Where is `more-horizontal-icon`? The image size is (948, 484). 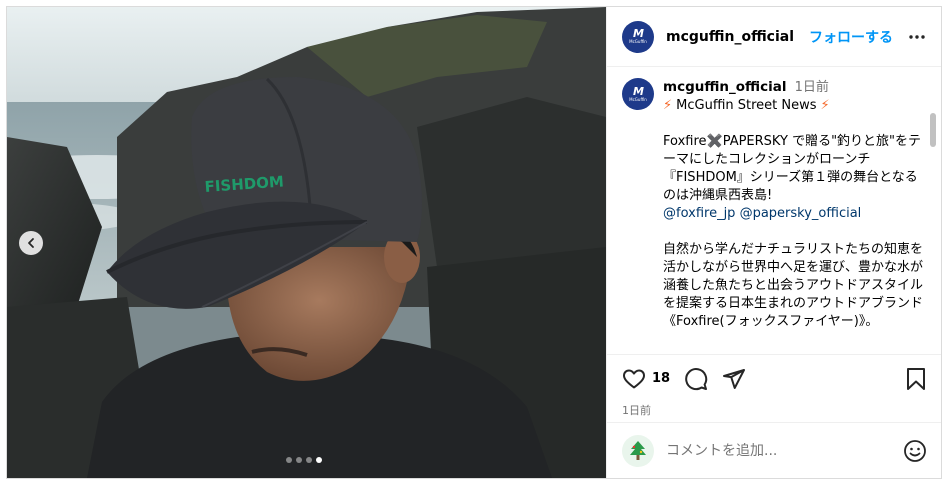
more-horizontal-icon is located at coordinates (917, 36).